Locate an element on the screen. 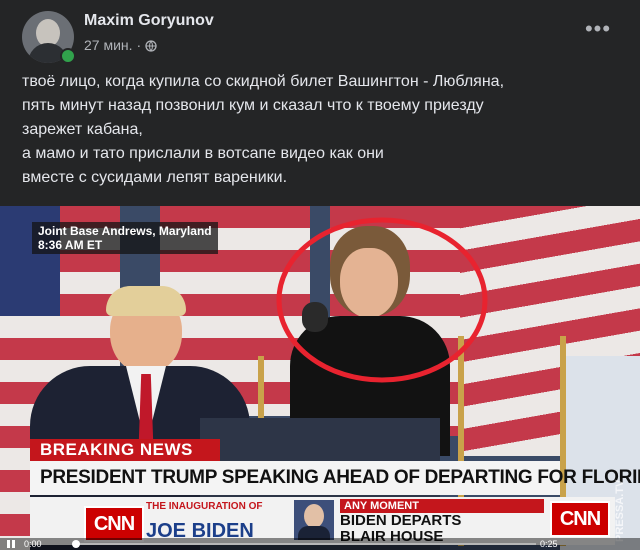 The image size is (640, 550). biden-thumbnail is located at coordinates (314, 520).